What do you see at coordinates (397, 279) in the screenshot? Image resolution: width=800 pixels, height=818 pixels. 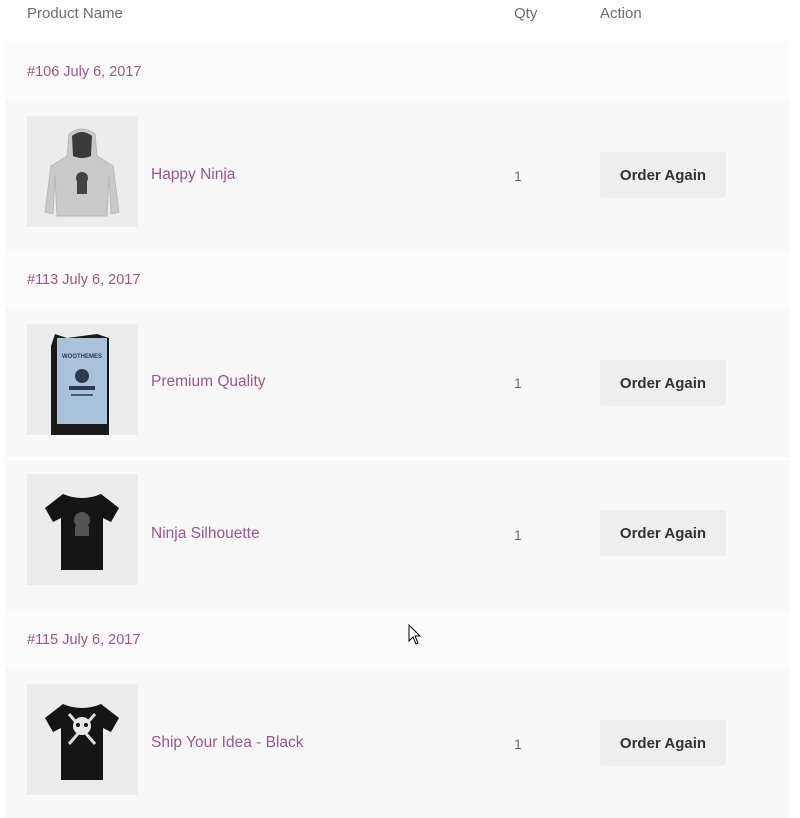 I see `order-header-row: #113 July 6, 2017` at bounding box center [397, 279].